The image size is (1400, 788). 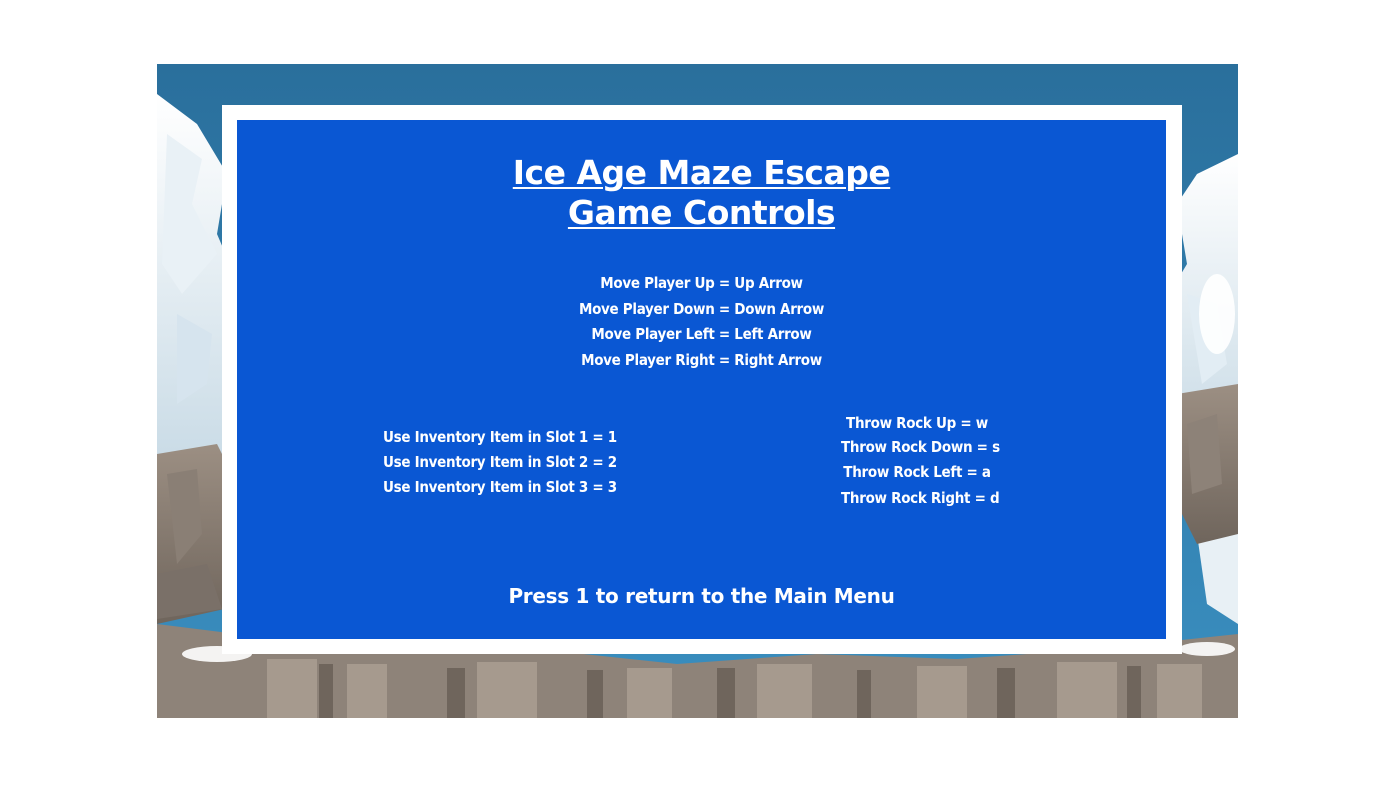 I want to click on title-line-controls: Game Controls, so click(x=701, y=212).